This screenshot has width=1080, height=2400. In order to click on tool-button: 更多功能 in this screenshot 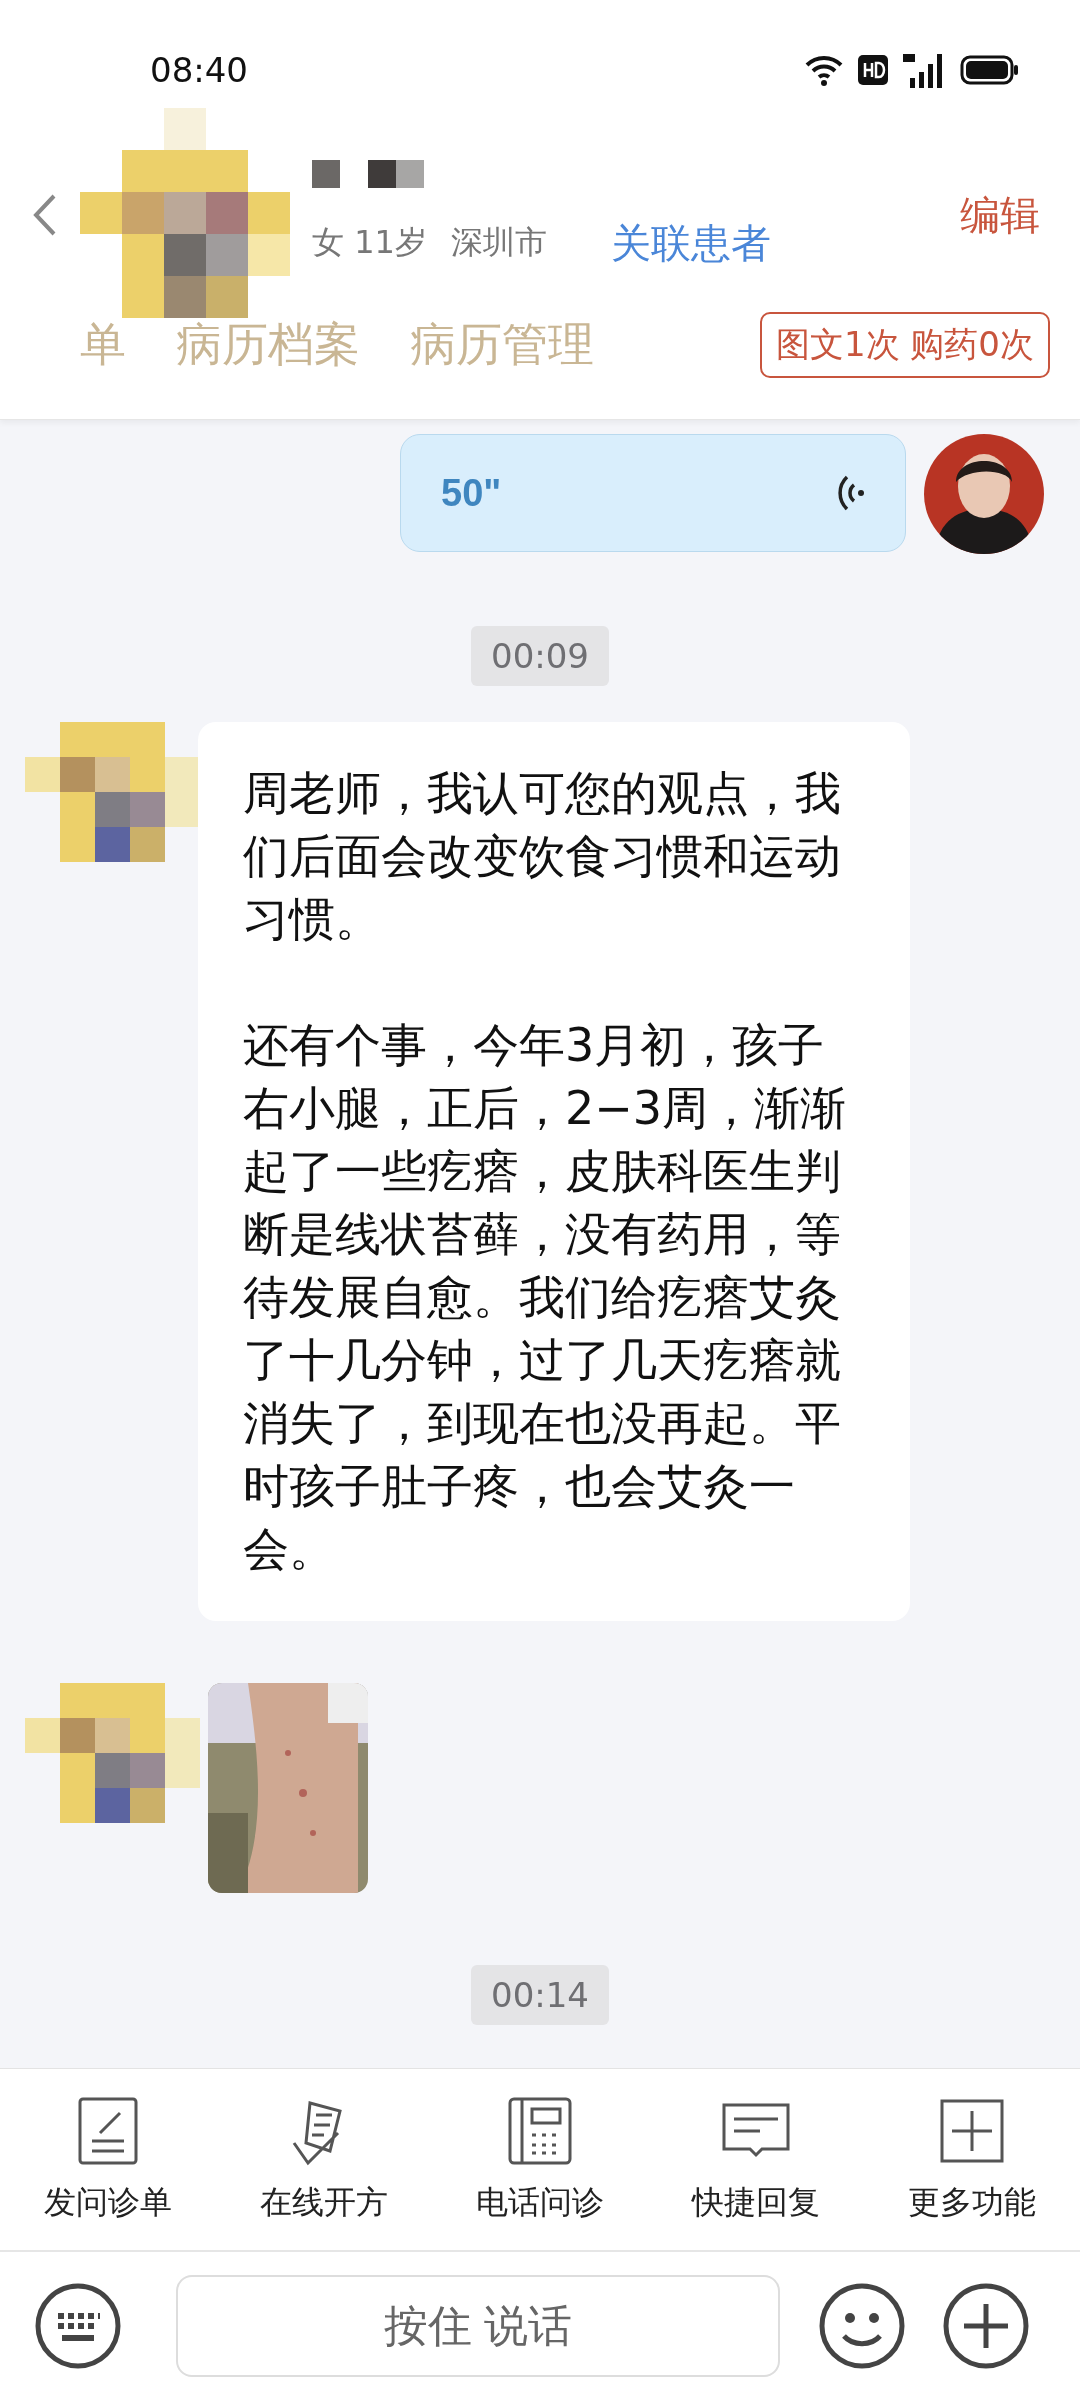, I will do `click(972, 2159)`.